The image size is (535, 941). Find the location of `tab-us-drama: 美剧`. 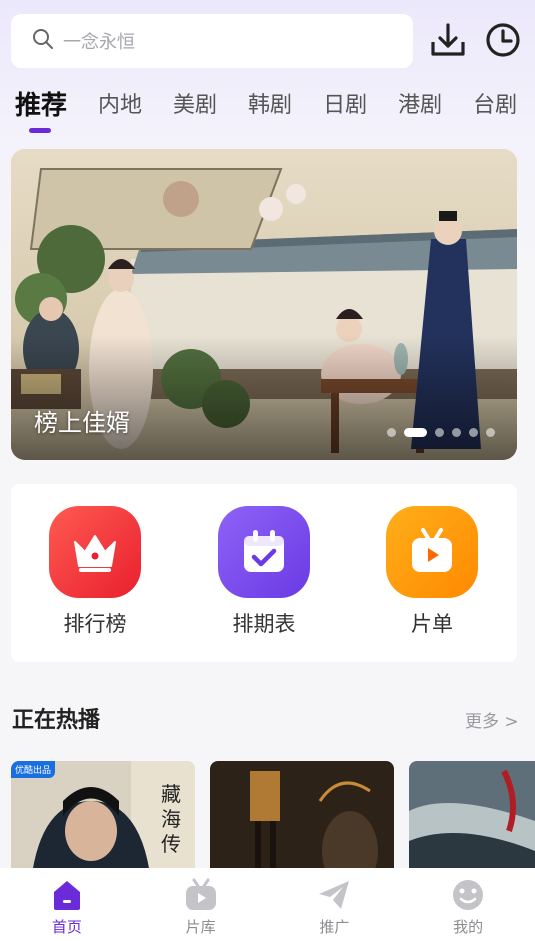

tab-us-drama: 美剧 is located at coordinates (195, 106).